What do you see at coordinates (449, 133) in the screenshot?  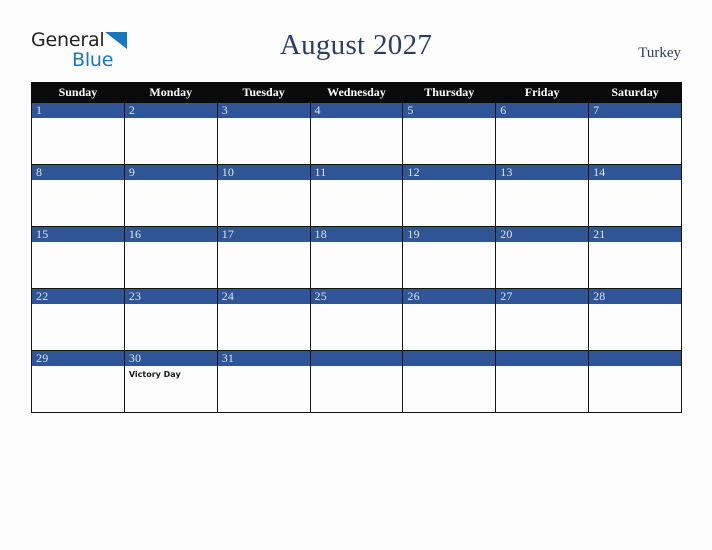 I see `day-cell: 5` at bounding box center [449, 133].